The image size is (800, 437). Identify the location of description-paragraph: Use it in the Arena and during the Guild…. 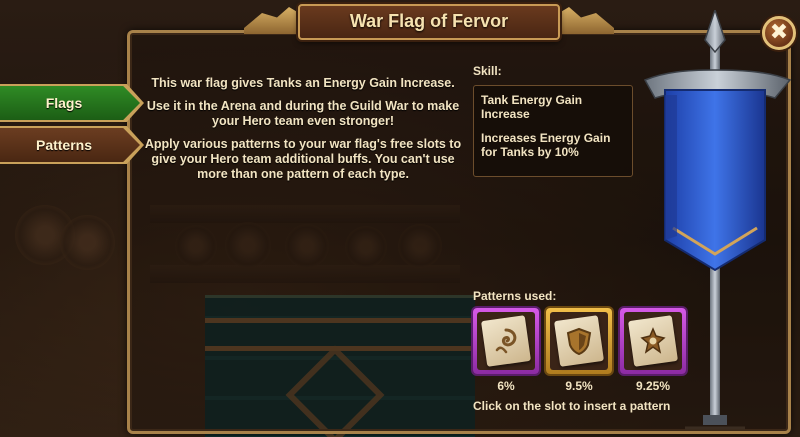
(303, 113).